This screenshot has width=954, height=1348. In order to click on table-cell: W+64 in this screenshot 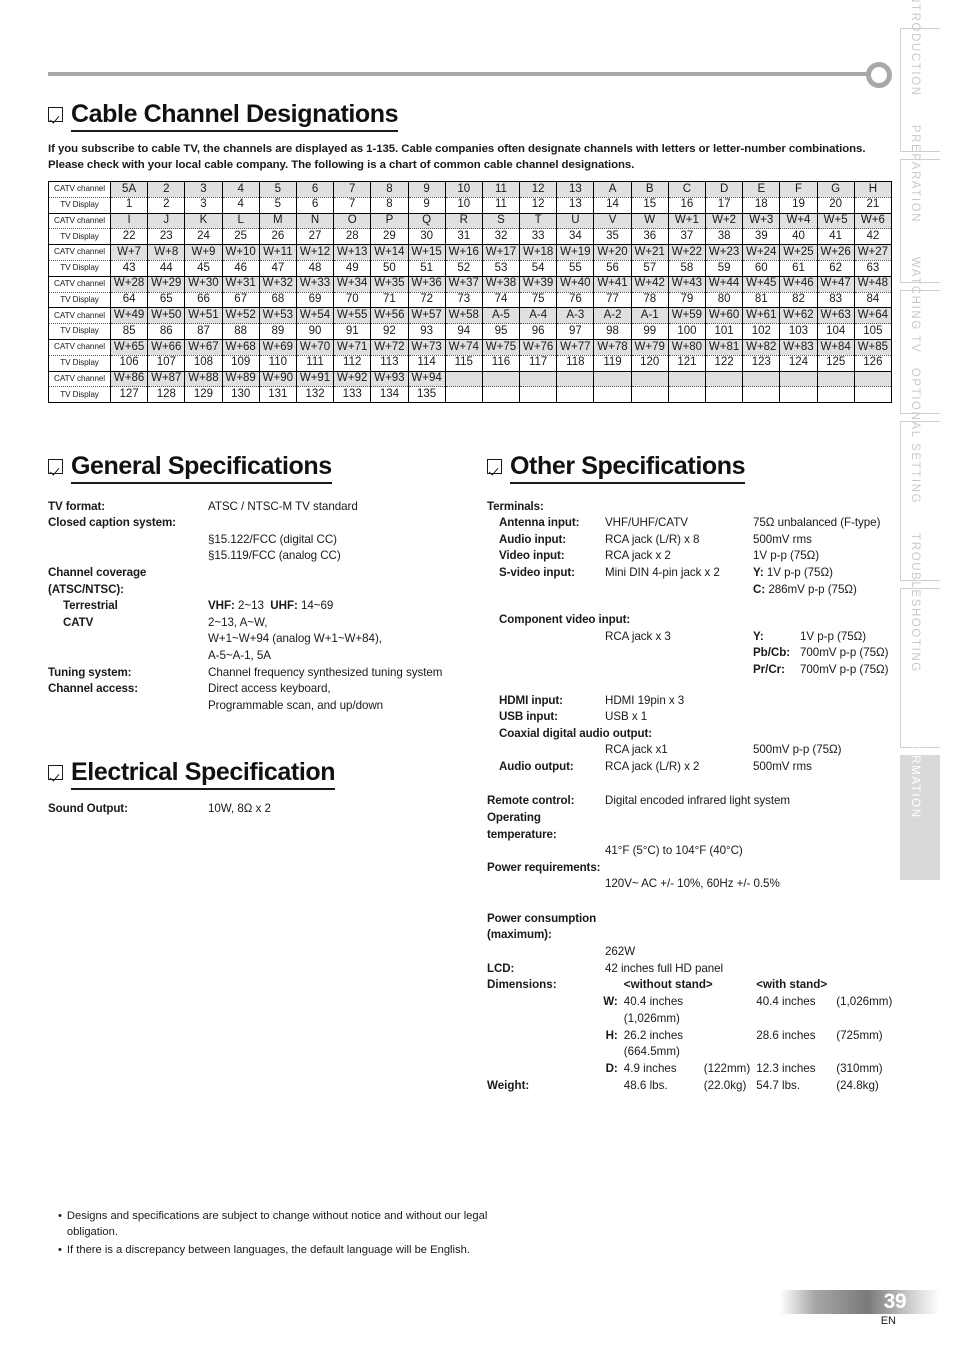, I will do `click(873, 316)`.